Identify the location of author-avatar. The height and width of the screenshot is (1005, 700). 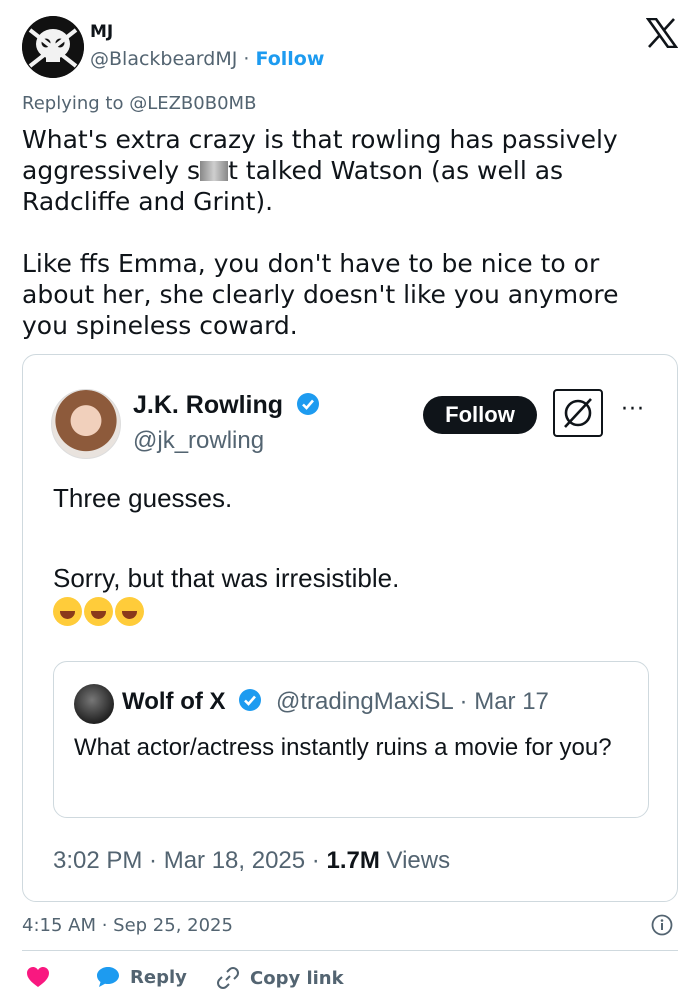
(53, 47).